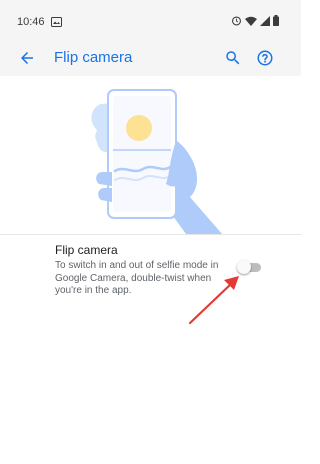 This screenshot has width=320, height=464. I want to click on alarm-icon, so click(236, 22).